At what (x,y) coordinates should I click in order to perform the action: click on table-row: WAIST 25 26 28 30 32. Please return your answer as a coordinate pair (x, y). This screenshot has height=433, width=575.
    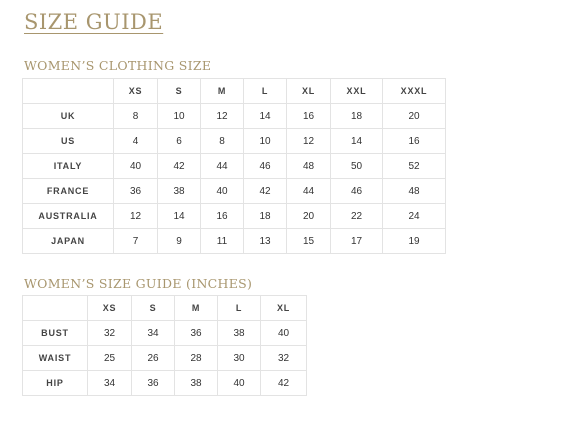
    Looking at the image, I should click on (164, 358).